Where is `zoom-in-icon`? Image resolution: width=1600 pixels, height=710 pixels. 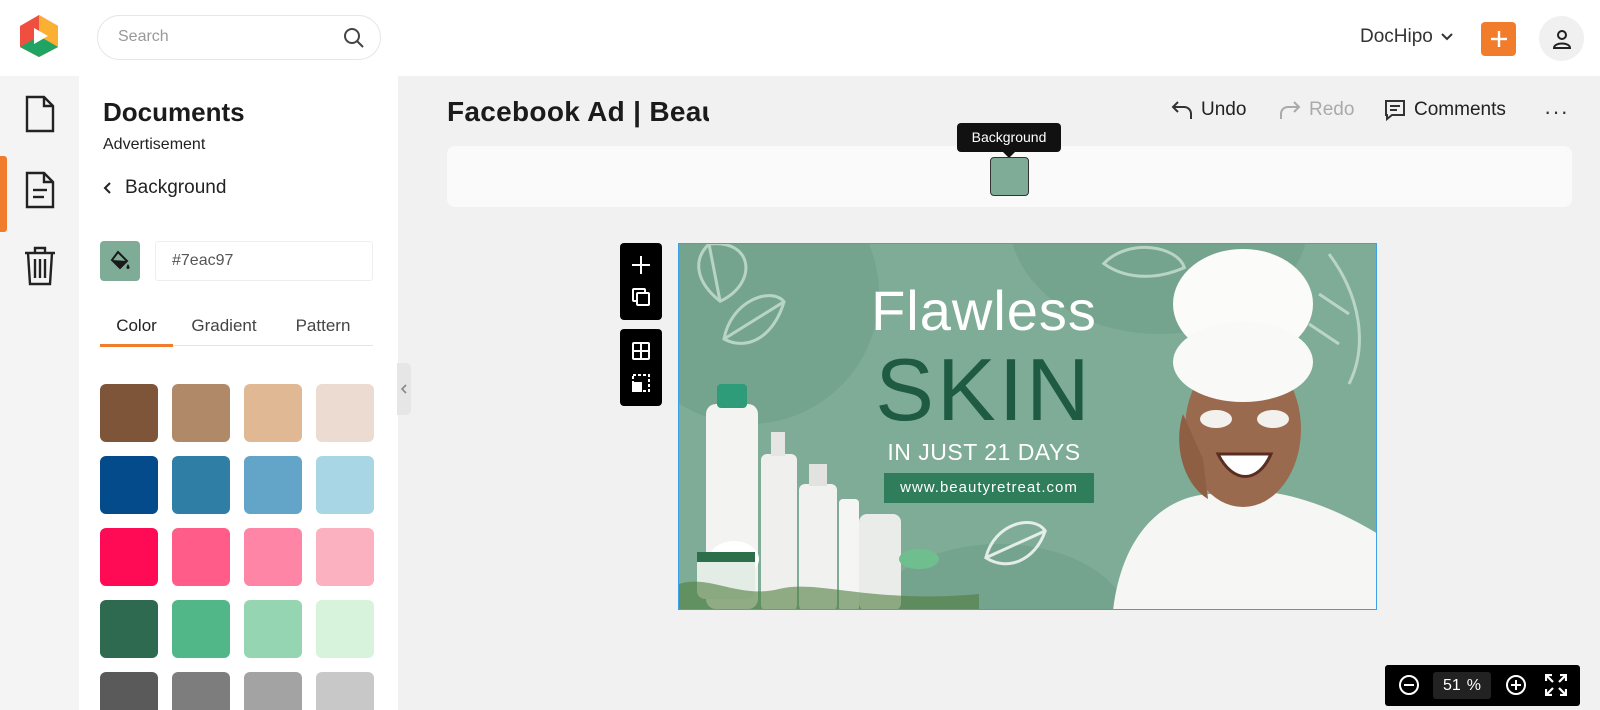 zoom-in-icon is located at coordinates (1516, 685).